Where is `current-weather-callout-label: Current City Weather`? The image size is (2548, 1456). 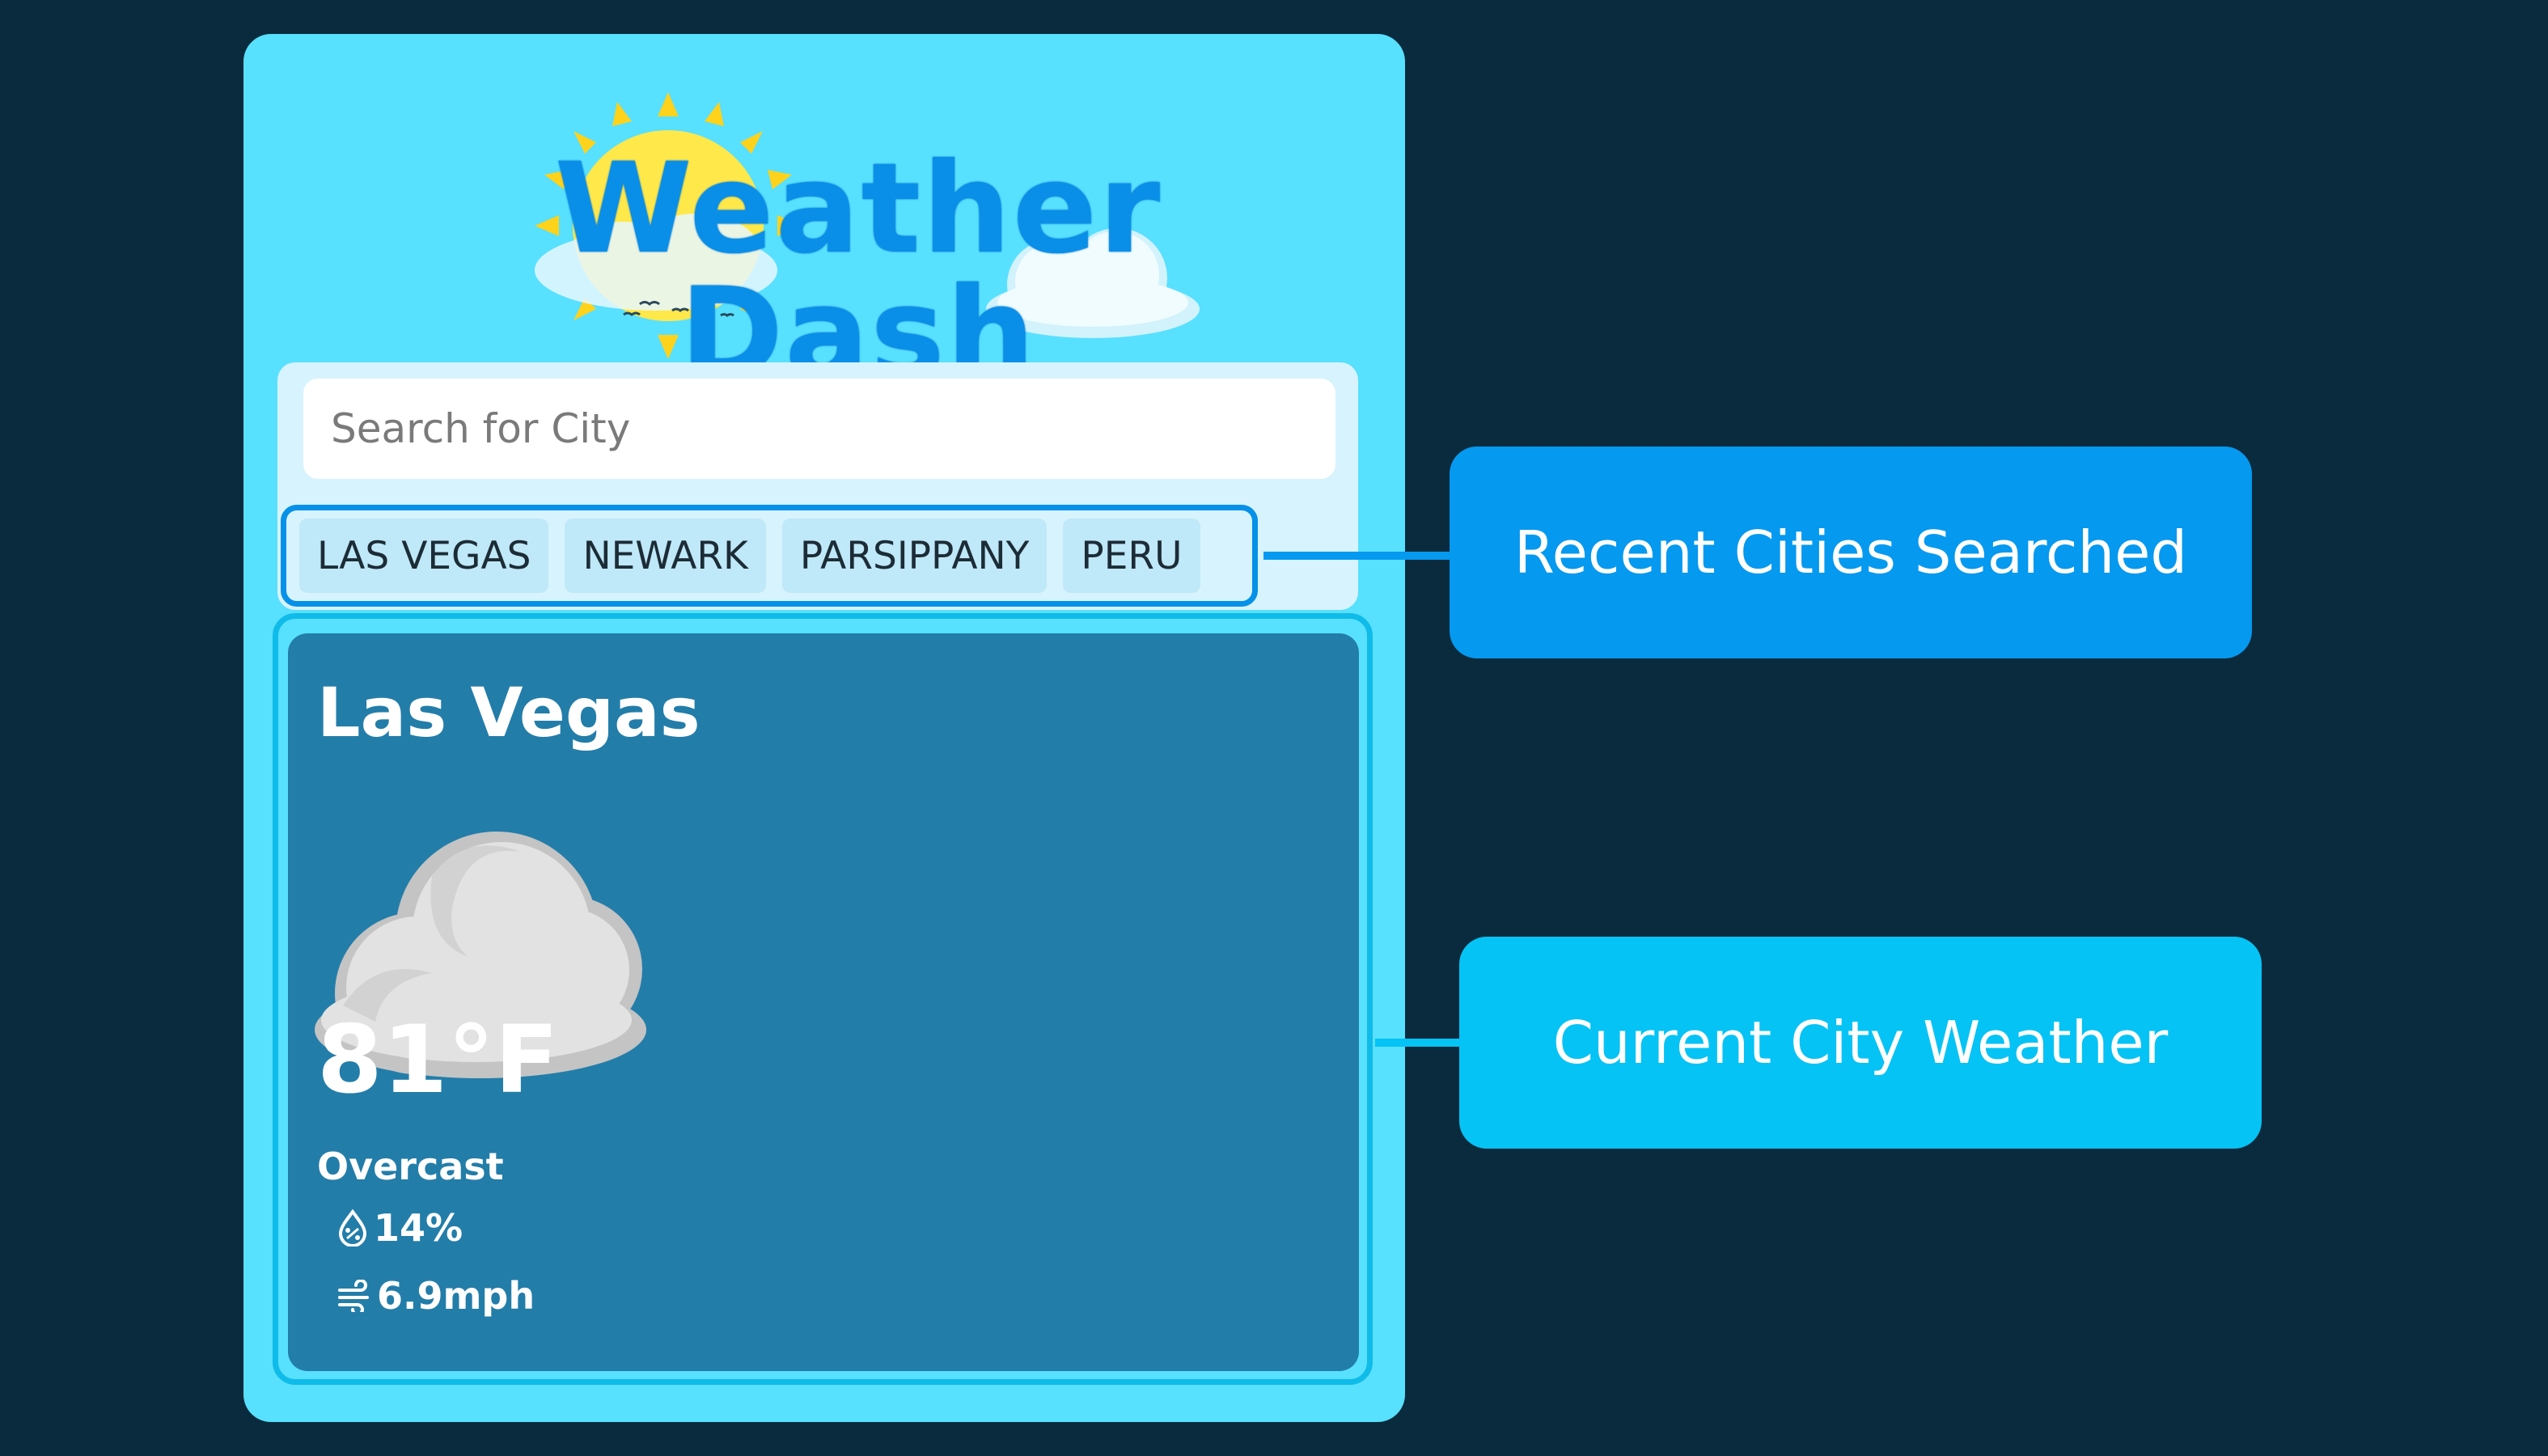
current-weather-callout-label: Current City Weather is located at coordinates (1860, 1043).